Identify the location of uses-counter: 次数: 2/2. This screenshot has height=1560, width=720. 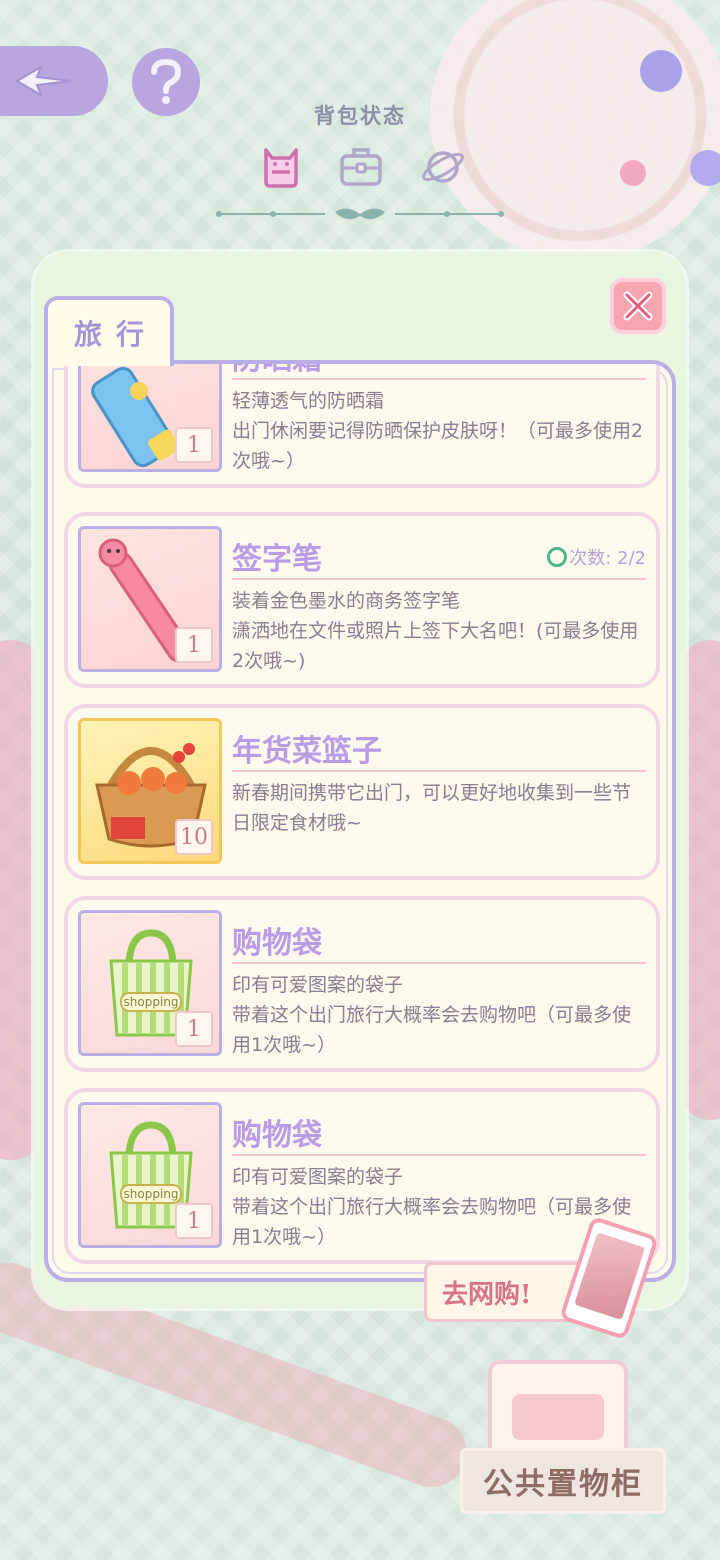
(596, 557).